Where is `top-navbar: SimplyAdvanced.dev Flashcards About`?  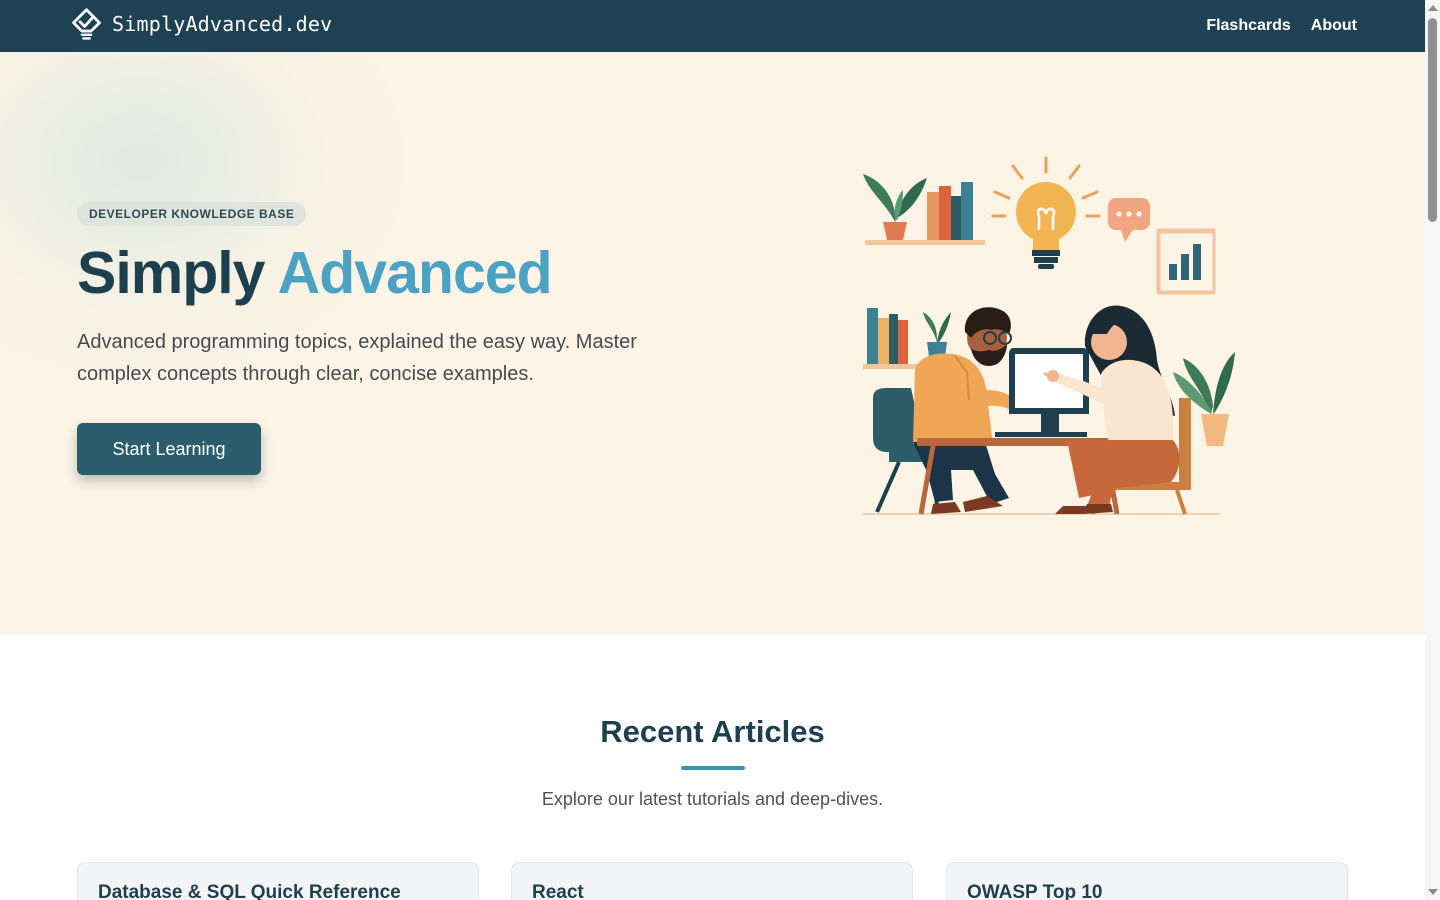
top-navbar: SimplyAdvanced.dev Flashcards About is located at coordinates (712, 26).